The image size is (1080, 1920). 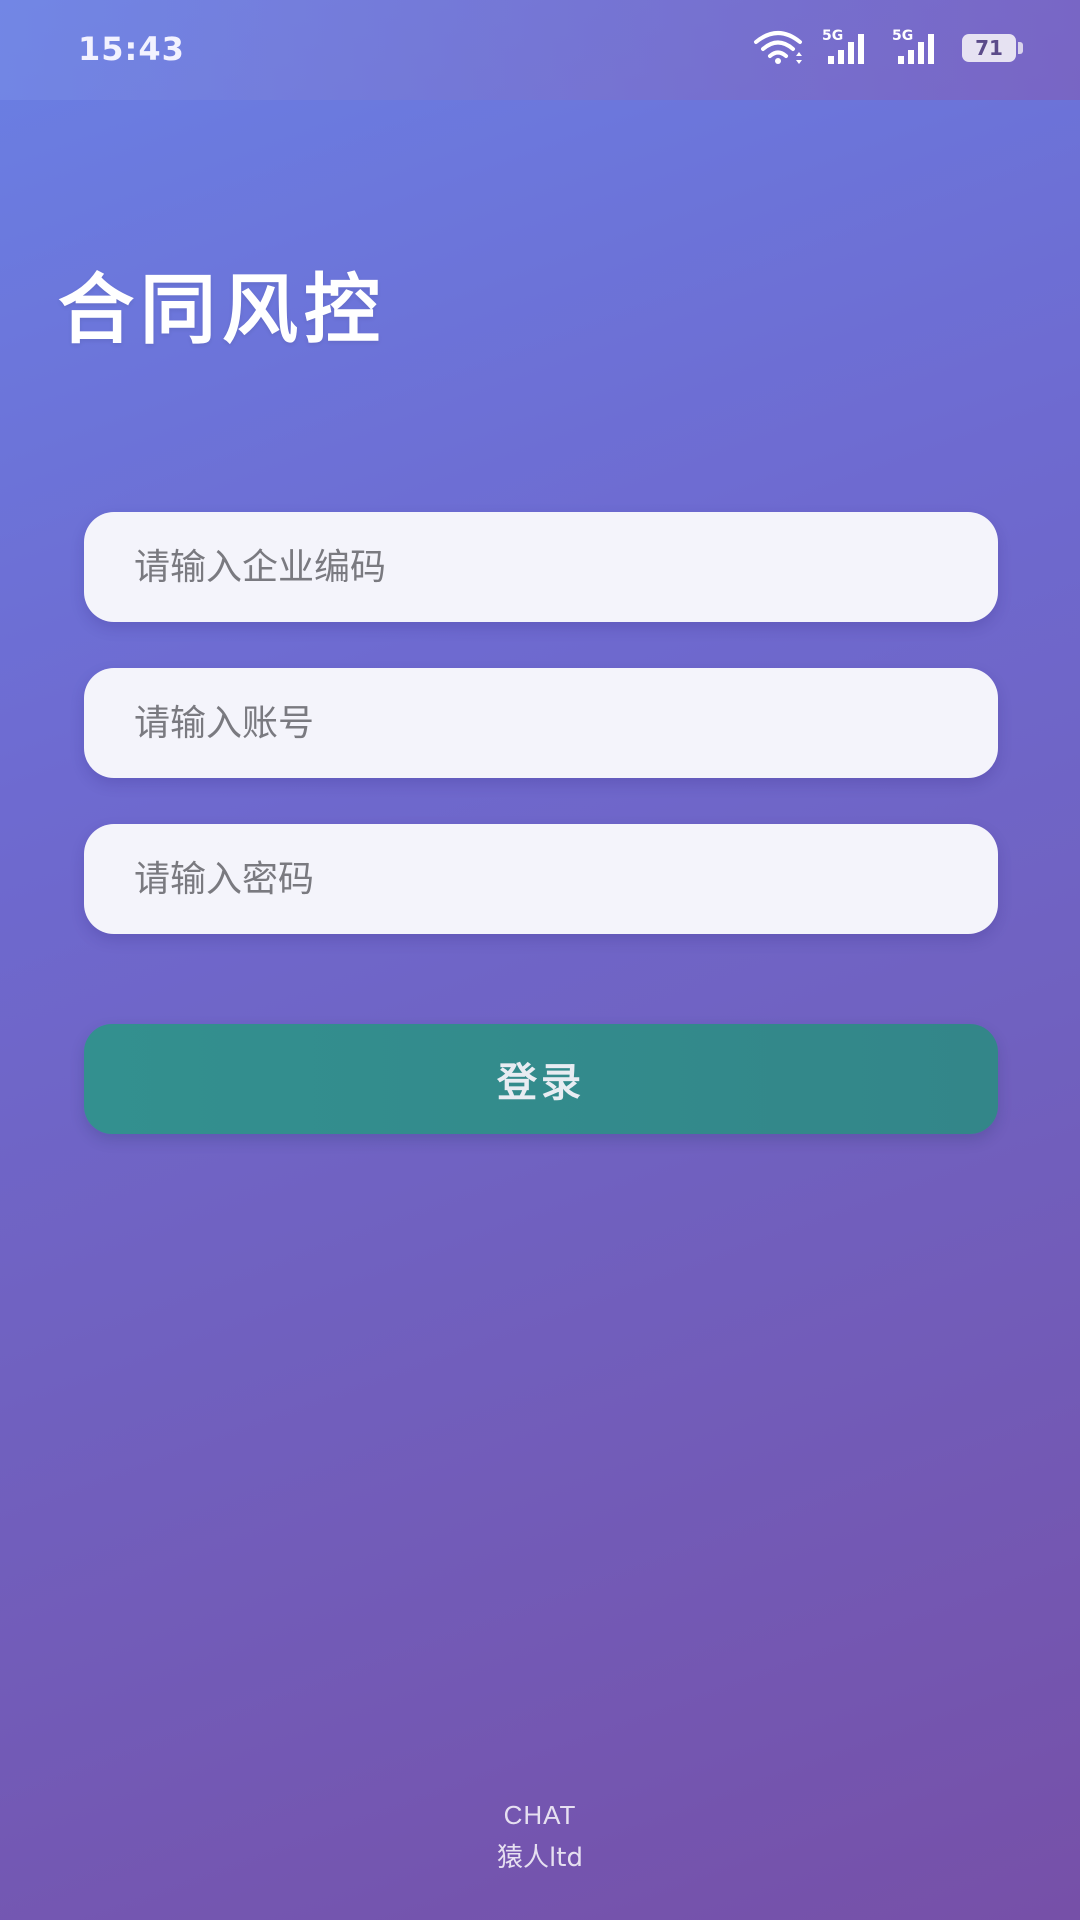 I want to click on footer-brand: CHAT, so click(x=540, y=1815).